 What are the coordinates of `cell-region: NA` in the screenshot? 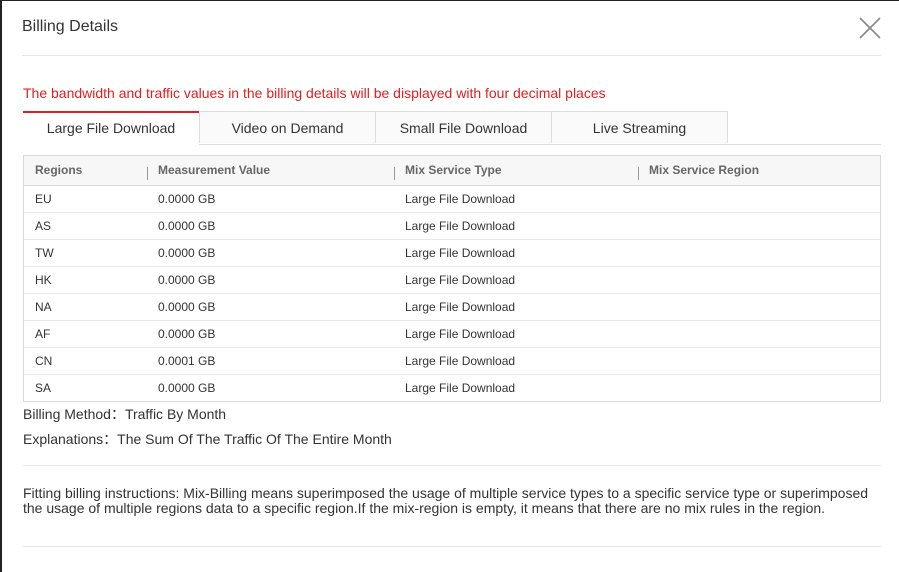 It's located at (43, 307).